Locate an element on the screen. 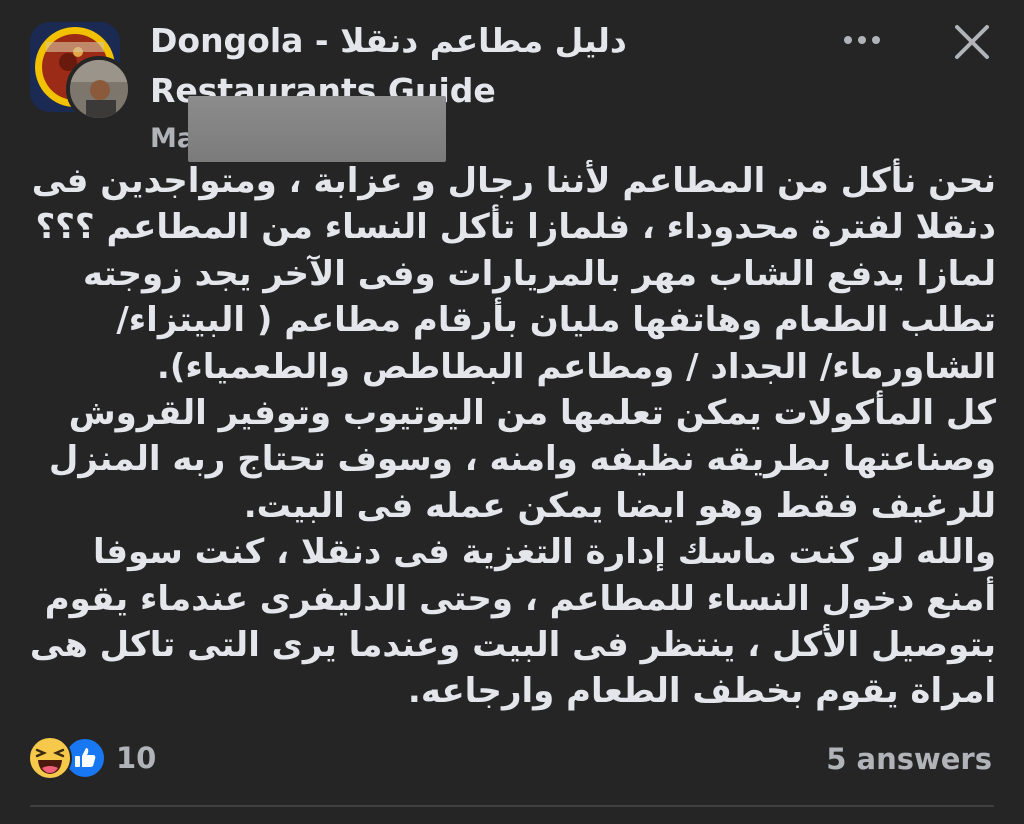 Image resolution: width=1024 pixels, height=824 pixels. reactions-summary: 10 is located at coordinates (92, 758).